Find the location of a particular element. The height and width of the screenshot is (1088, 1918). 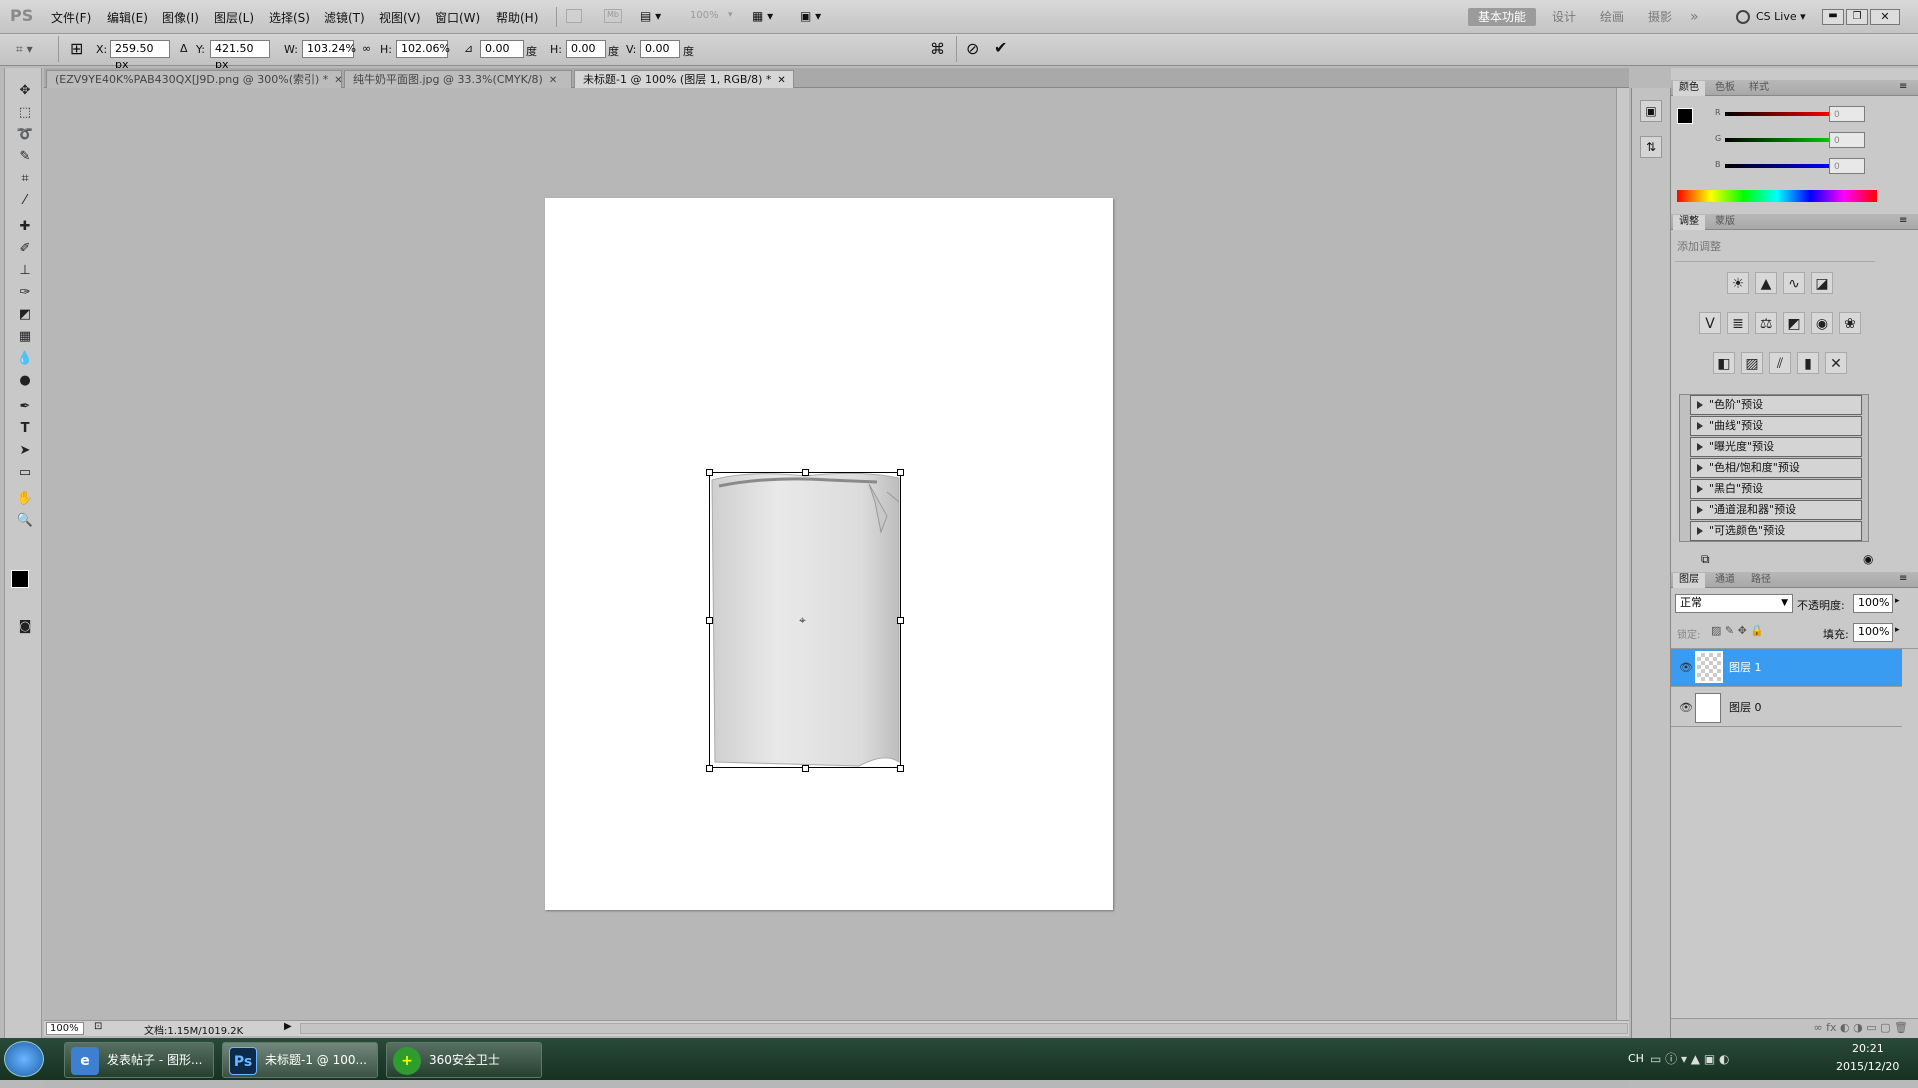

visibility-clip-icon: ◉ is located at coordinates (1868, 559).